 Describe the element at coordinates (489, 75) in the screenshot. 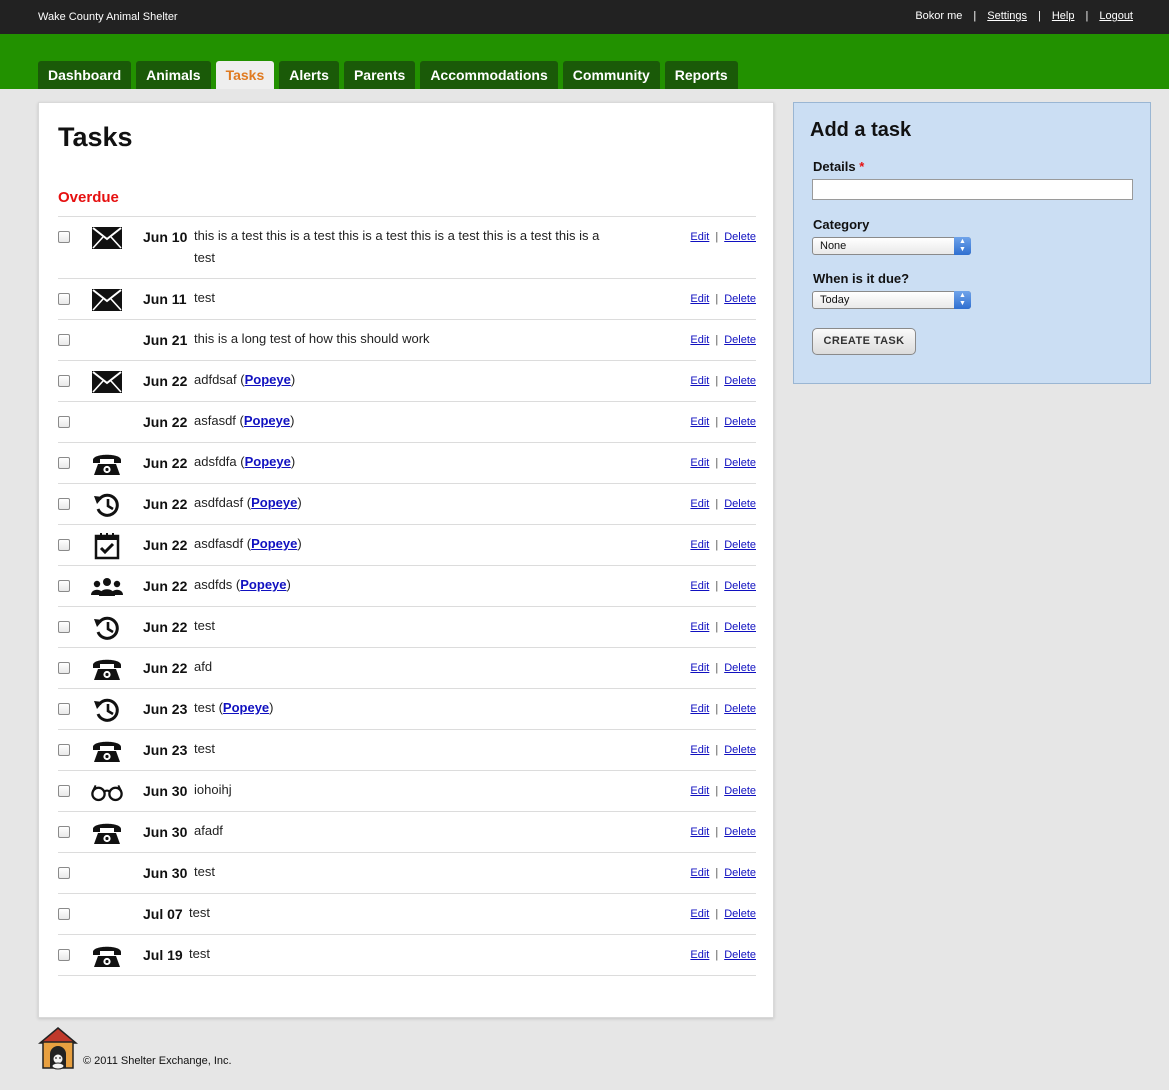

I see `tab-accommodations: Accommodations` at that location.